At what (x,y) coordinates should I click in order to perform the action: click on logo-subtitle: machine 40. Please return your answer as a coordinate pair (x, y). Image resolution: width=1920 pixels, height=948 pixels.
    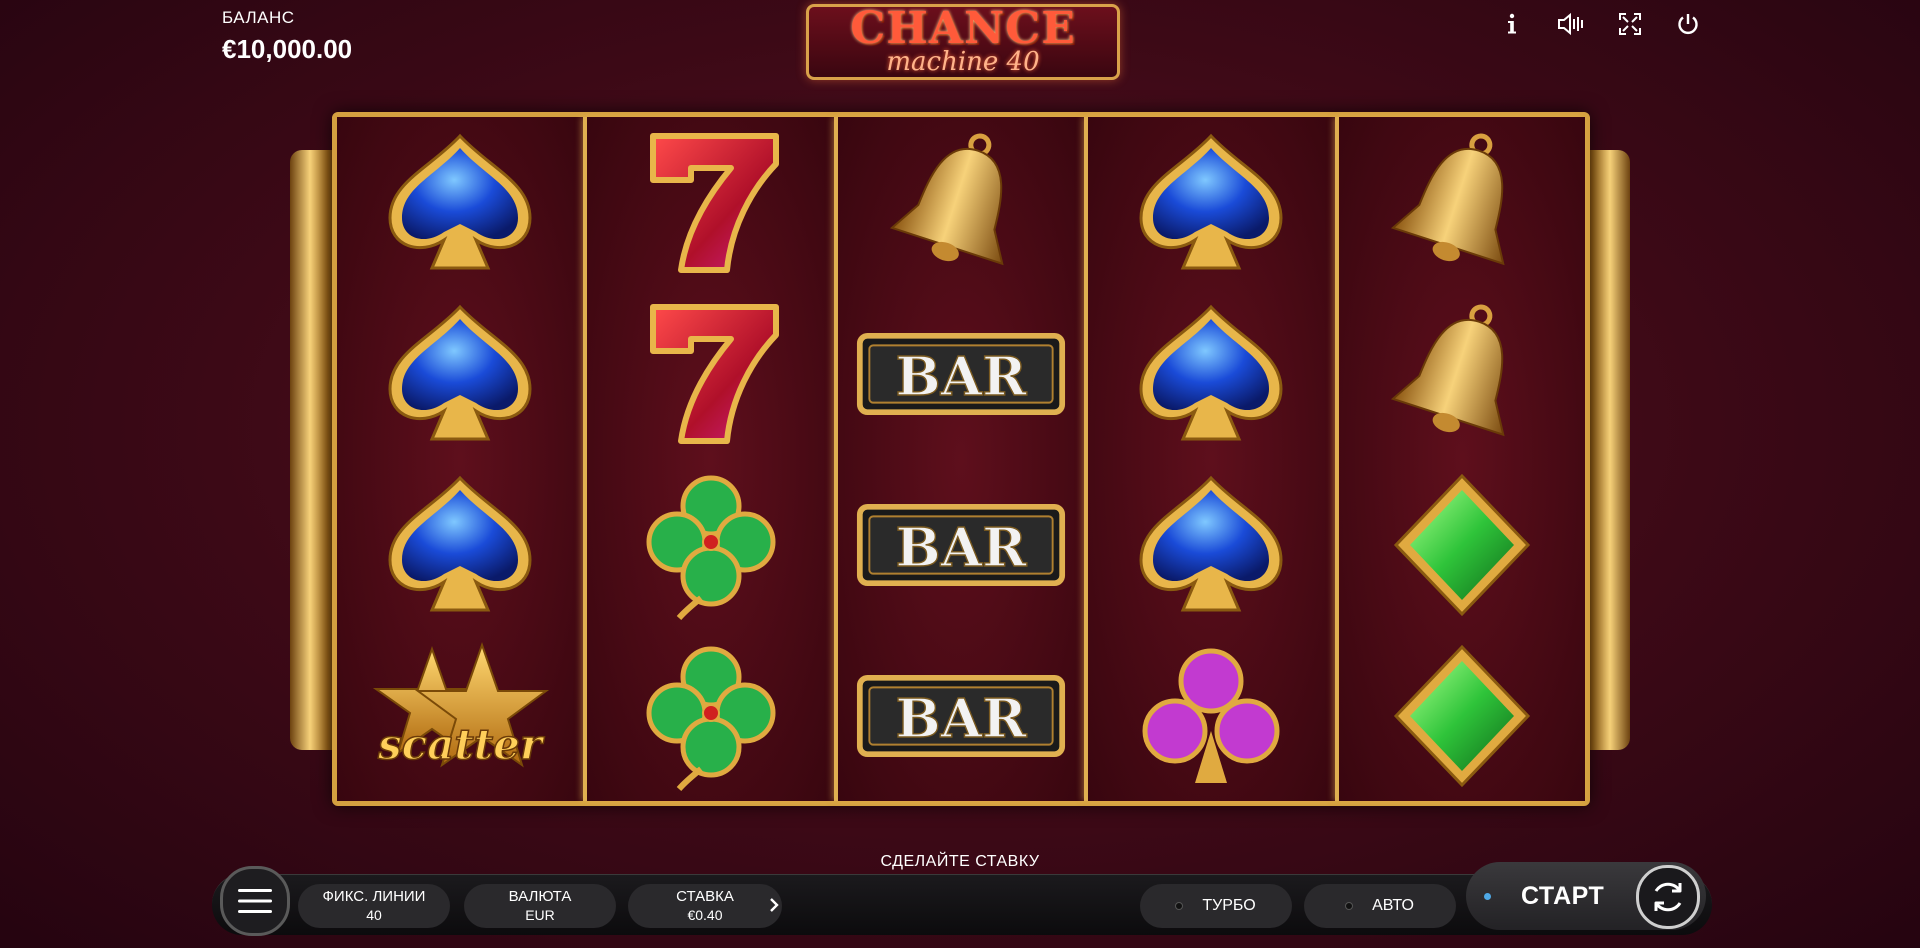
    Looking at the image, I should click on (963, 62).